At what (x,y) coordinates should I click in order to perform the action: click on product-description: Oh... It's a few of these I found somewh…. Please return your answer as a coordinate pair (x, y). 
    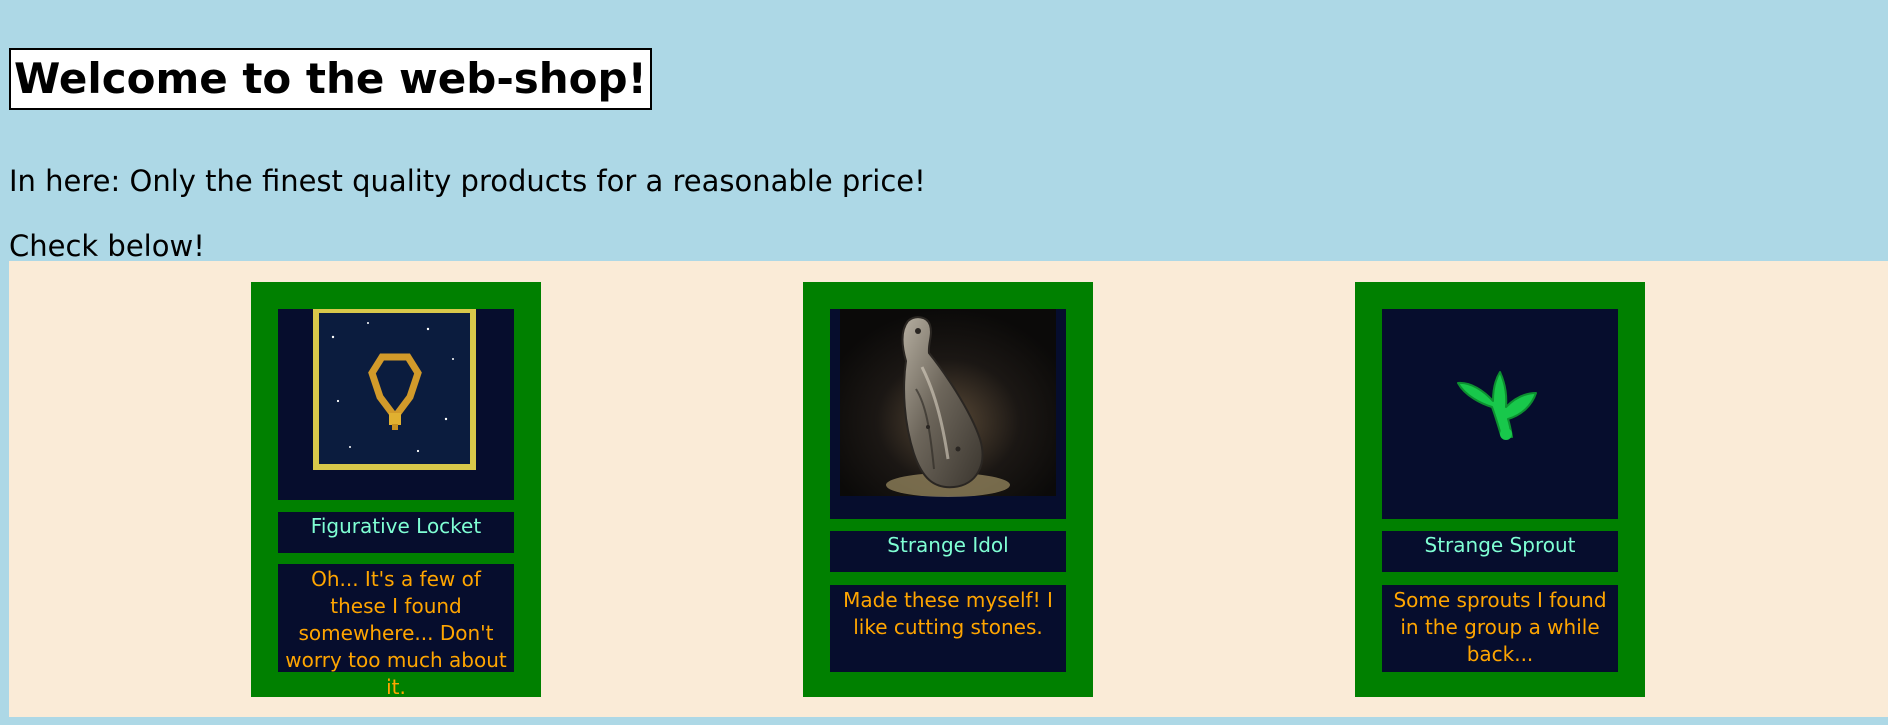
    Looking at the image, I should click on (396, 631).